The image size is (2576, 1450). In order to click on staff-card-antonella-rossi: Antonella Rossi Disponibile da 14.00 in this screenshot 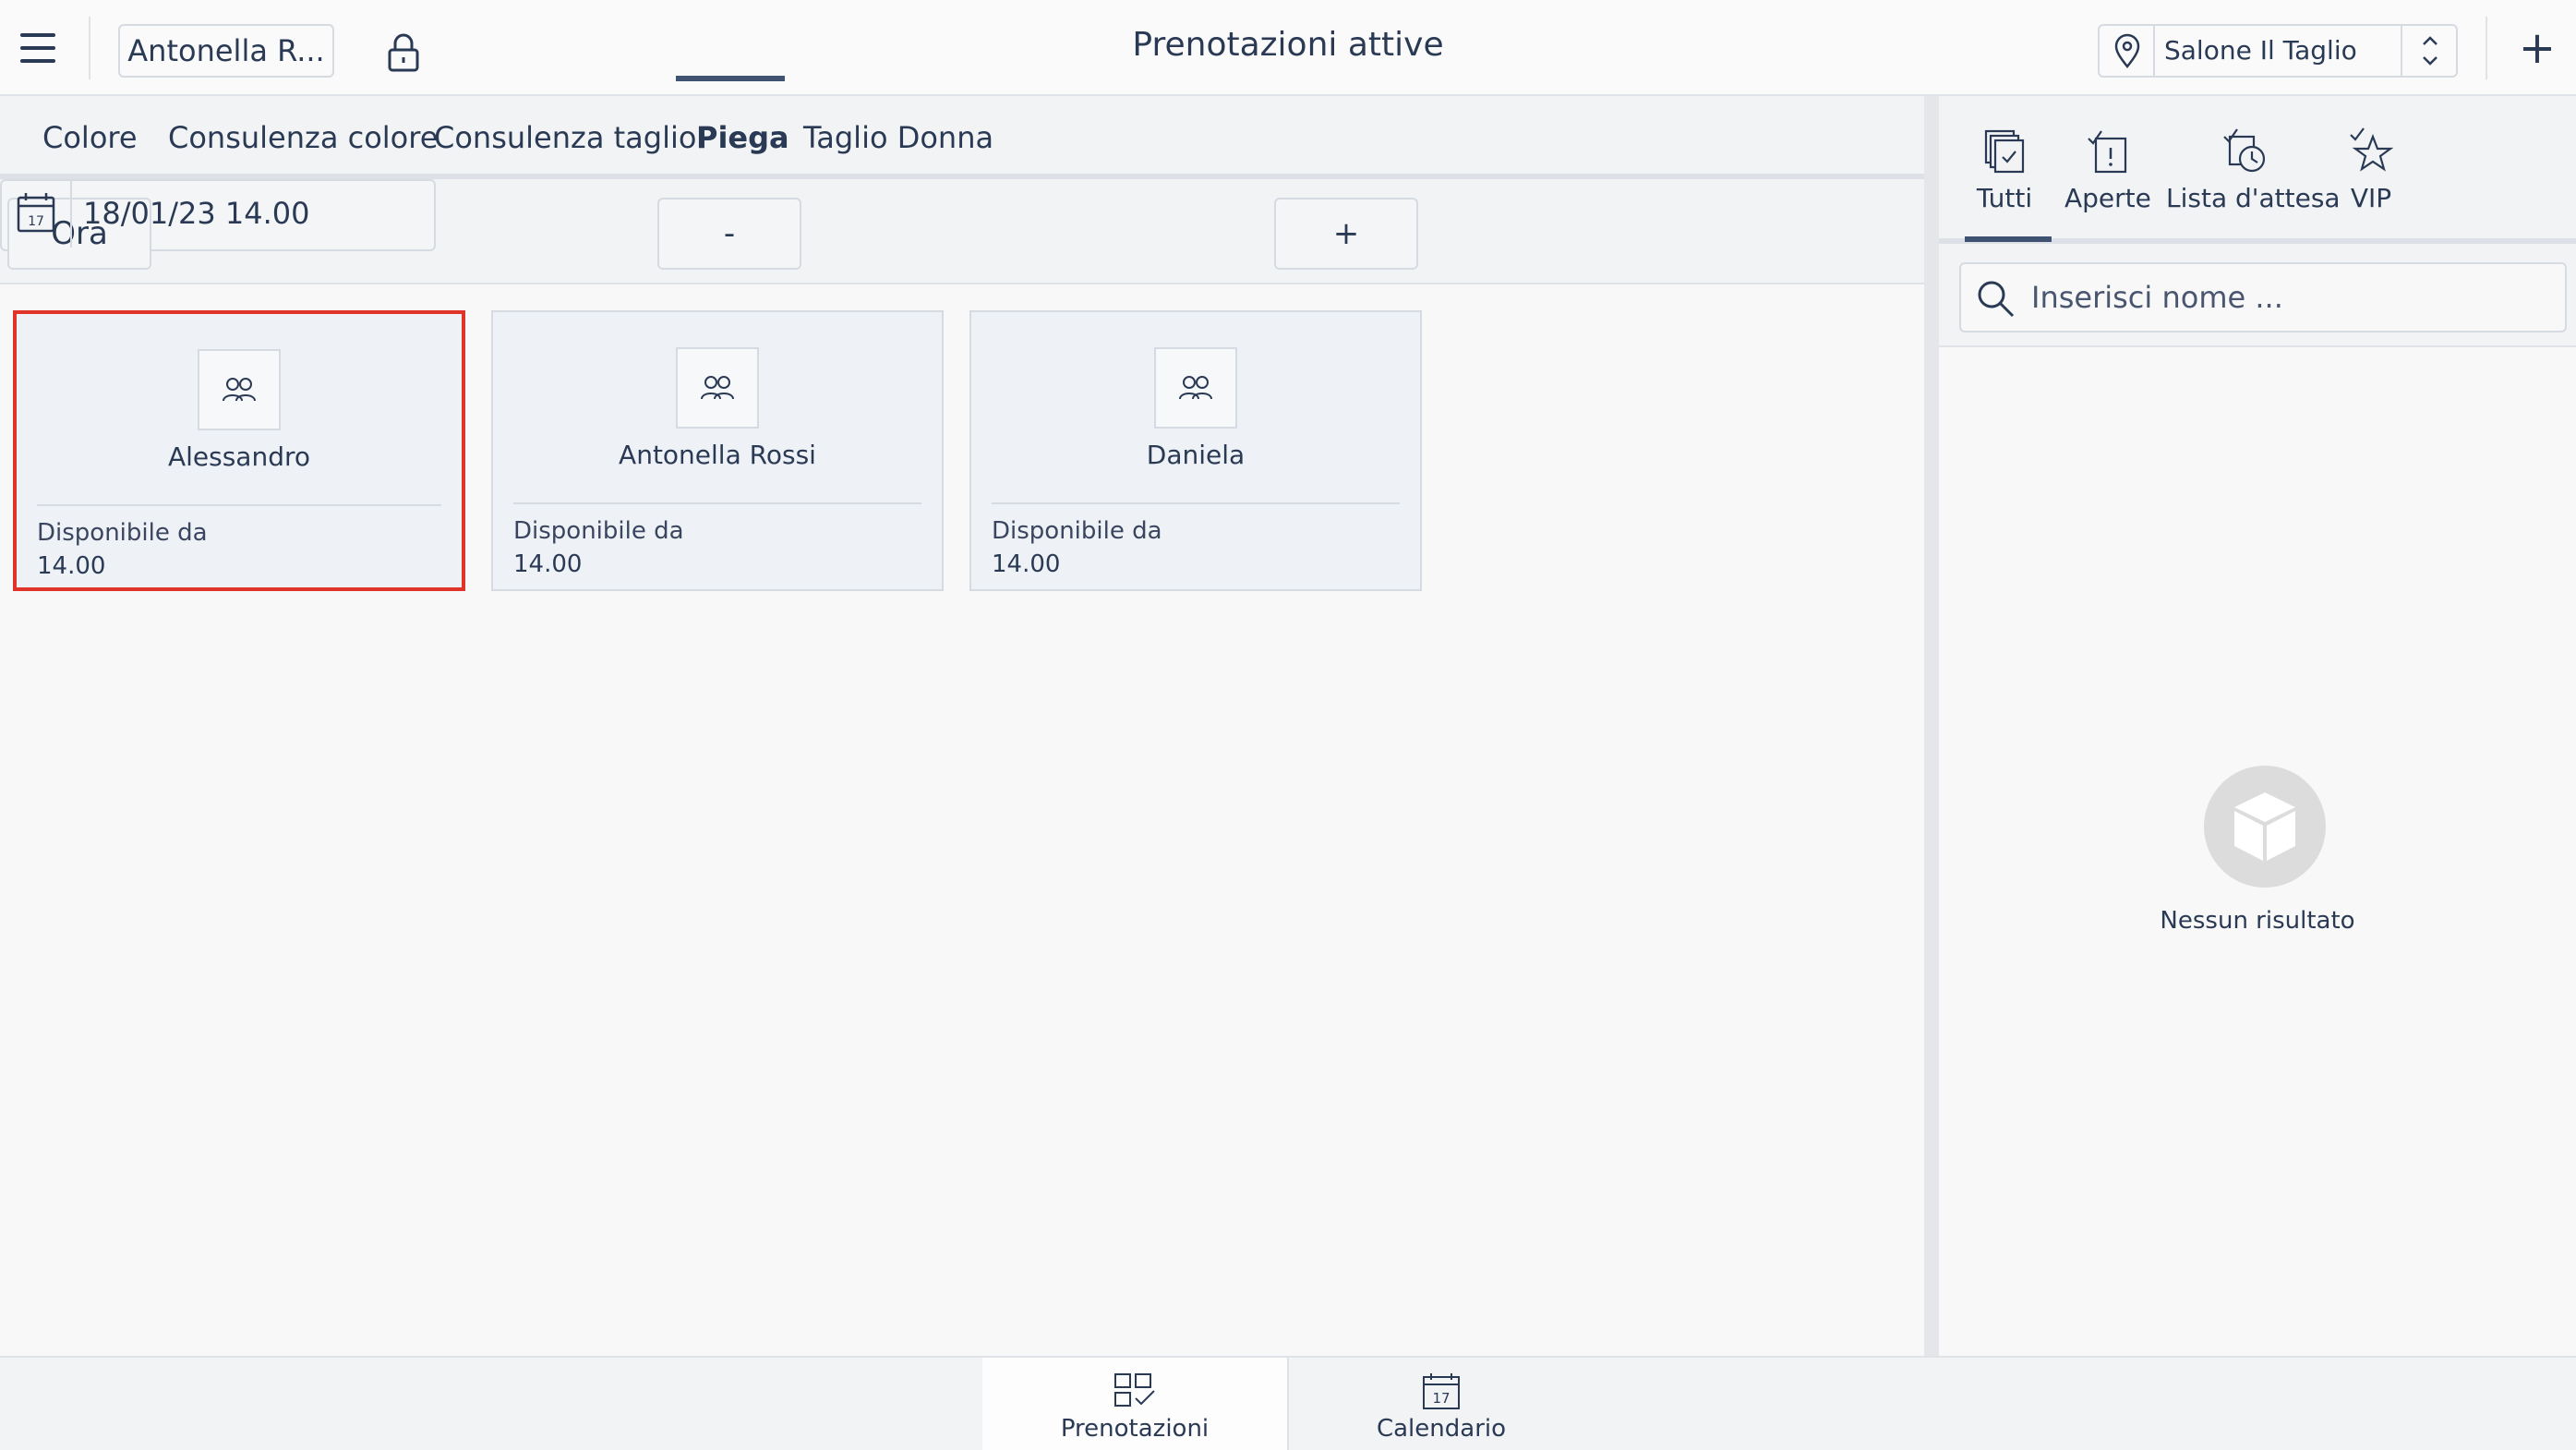, I will do `click(717, 450)`.